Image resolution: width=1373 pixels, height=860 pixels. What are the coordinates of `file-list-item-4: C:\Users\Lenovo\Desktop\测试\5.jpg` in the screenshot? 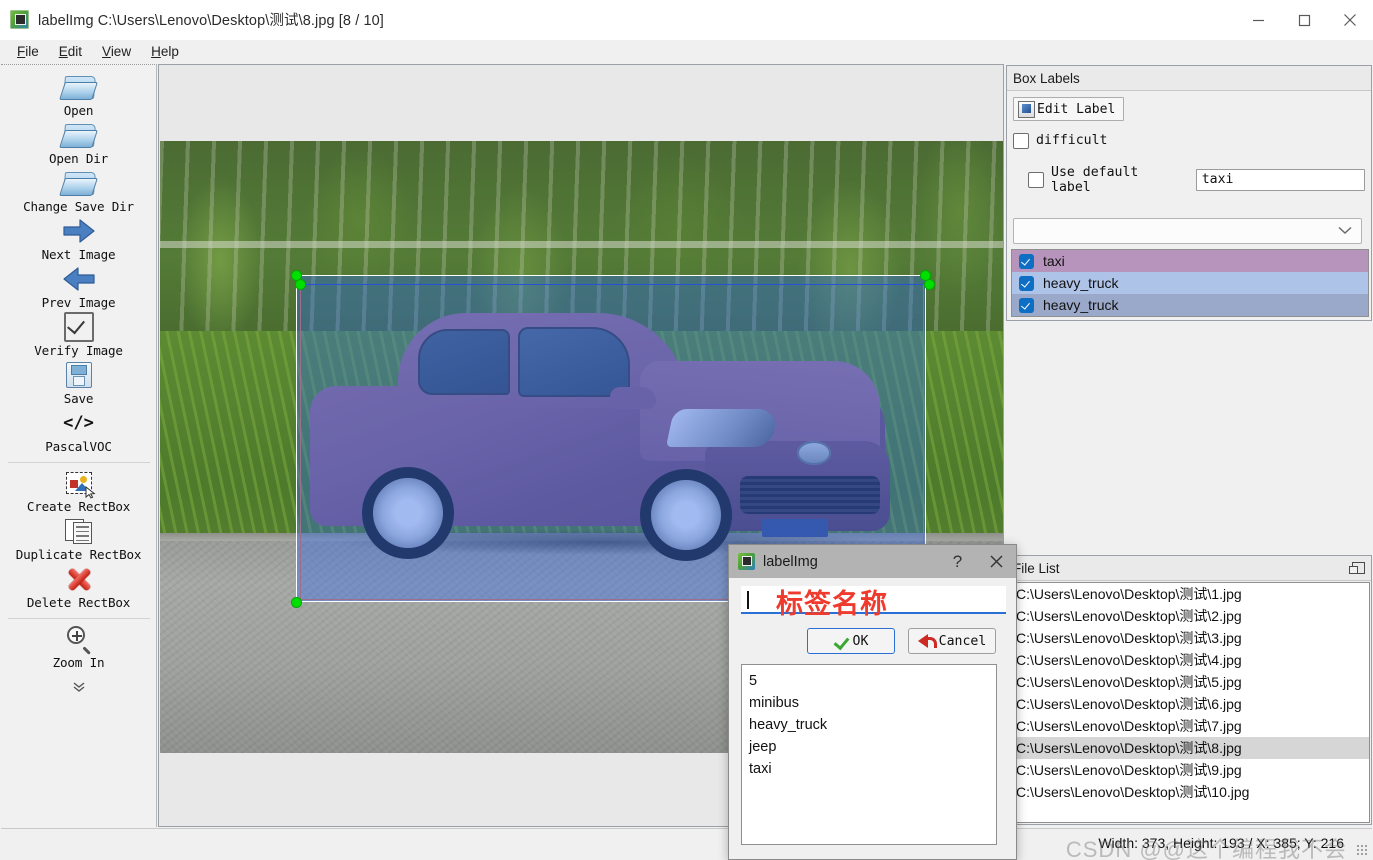 It's located at (1190, 682).